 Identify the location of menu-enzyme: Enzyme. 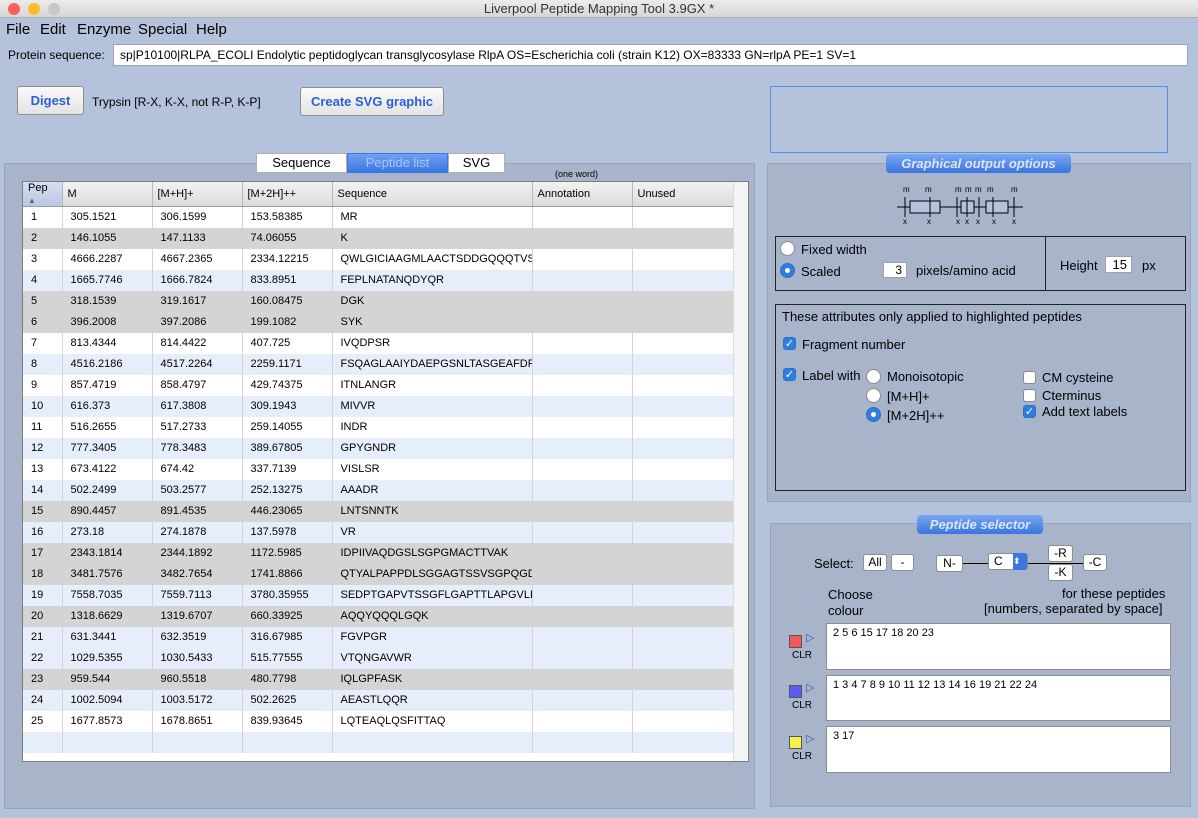
(104, 29).